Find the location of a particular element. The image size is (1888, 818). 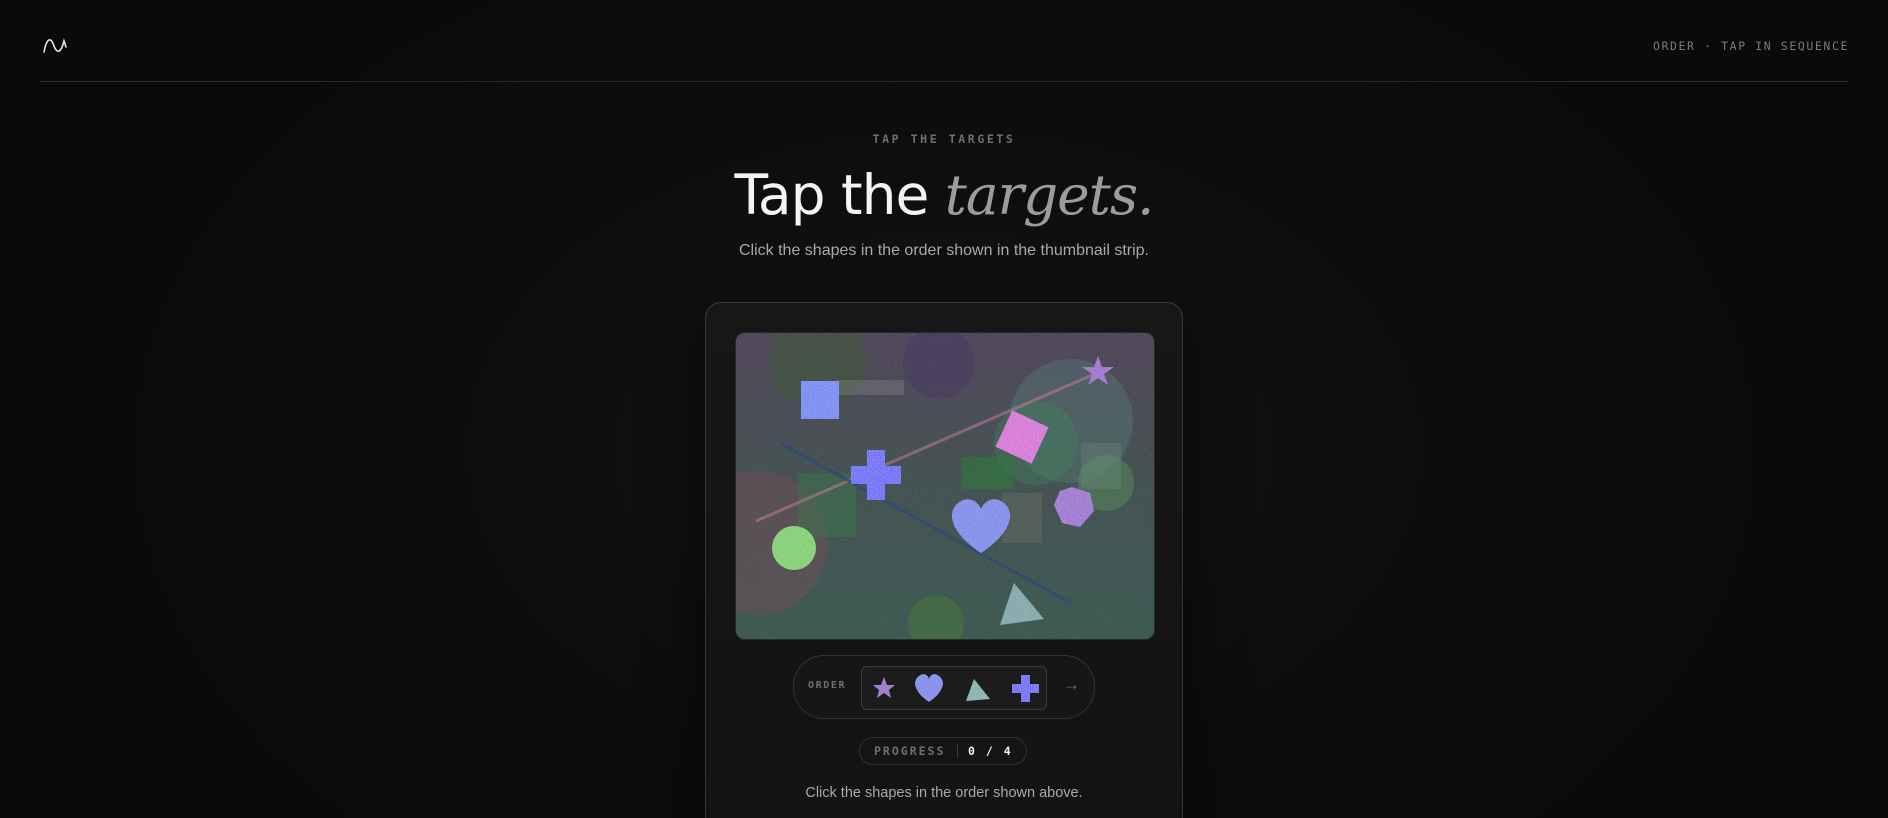

next-arrow-icon: → is located at coordinates (1071, 685).